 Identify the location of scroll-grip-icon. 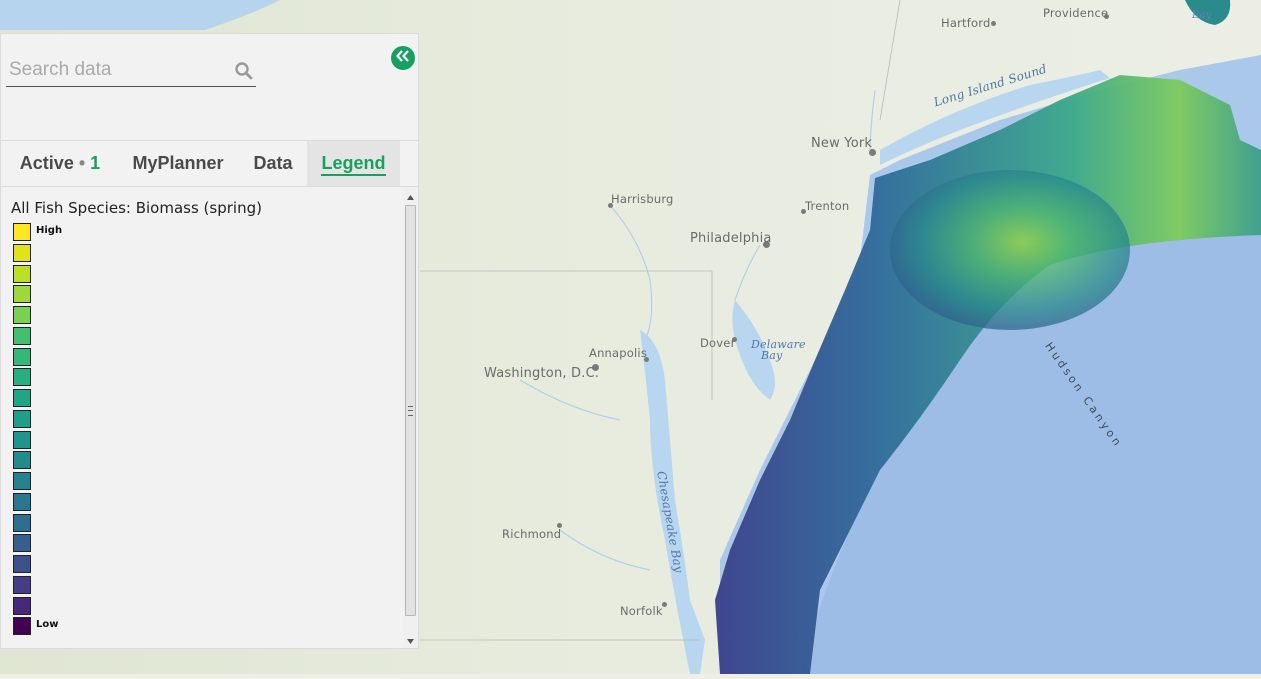
(410, 411).